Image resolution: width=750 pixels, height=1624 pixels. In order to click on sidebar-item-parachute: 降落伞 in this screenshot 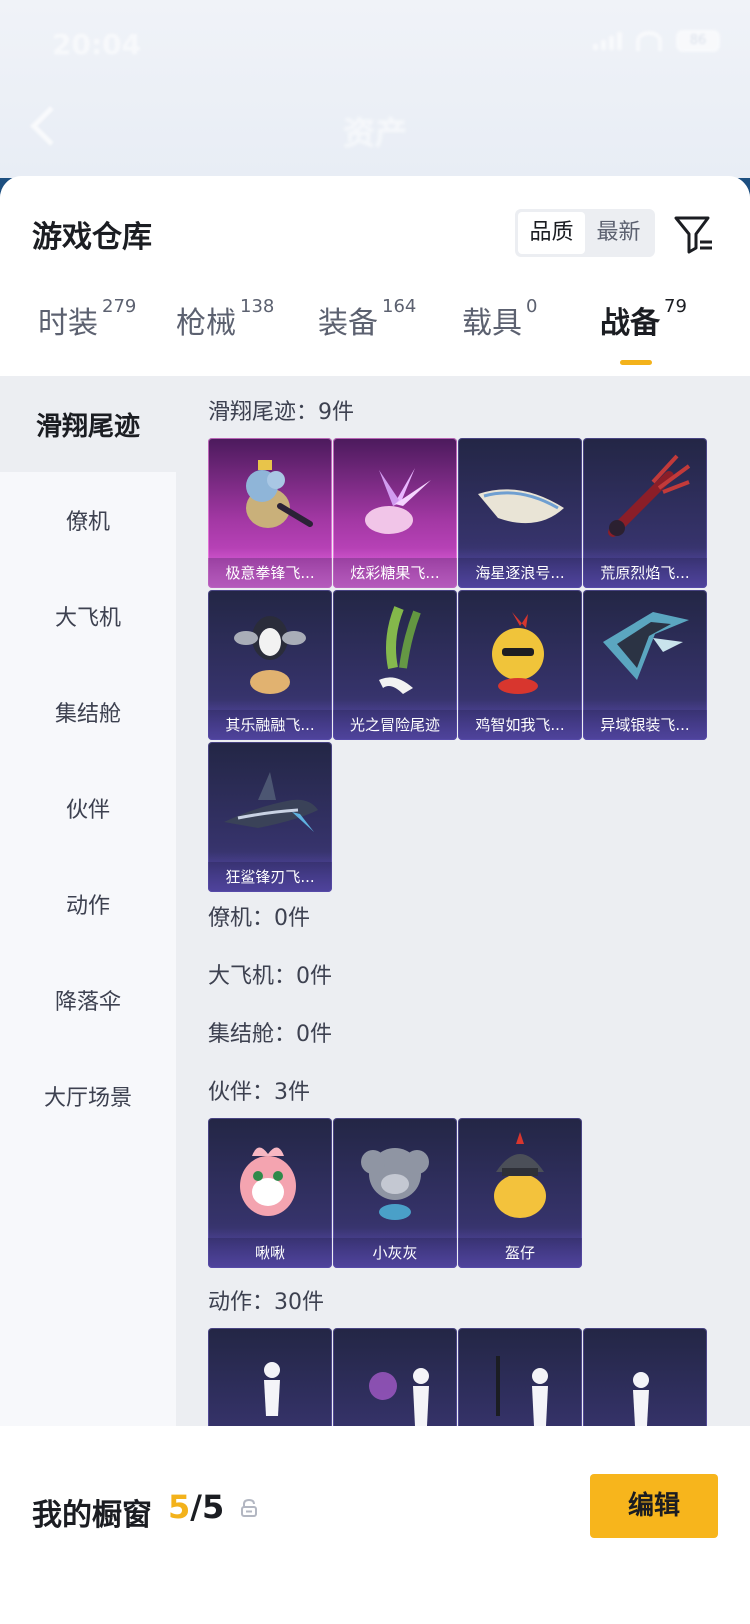, I will do `click(88, 1000)`.